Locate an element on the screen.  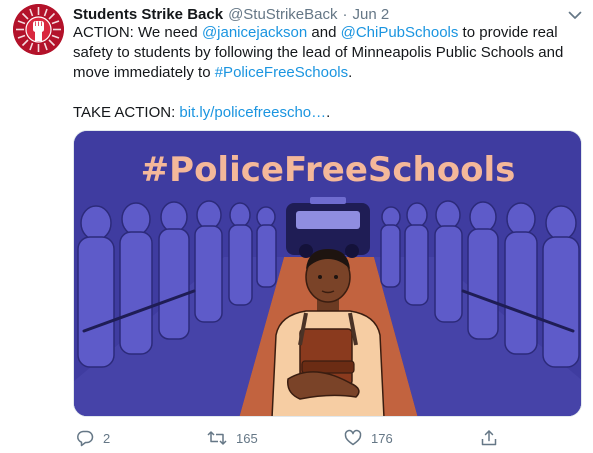
author-name: Students Strike Back is located at coordinates (148, 14).